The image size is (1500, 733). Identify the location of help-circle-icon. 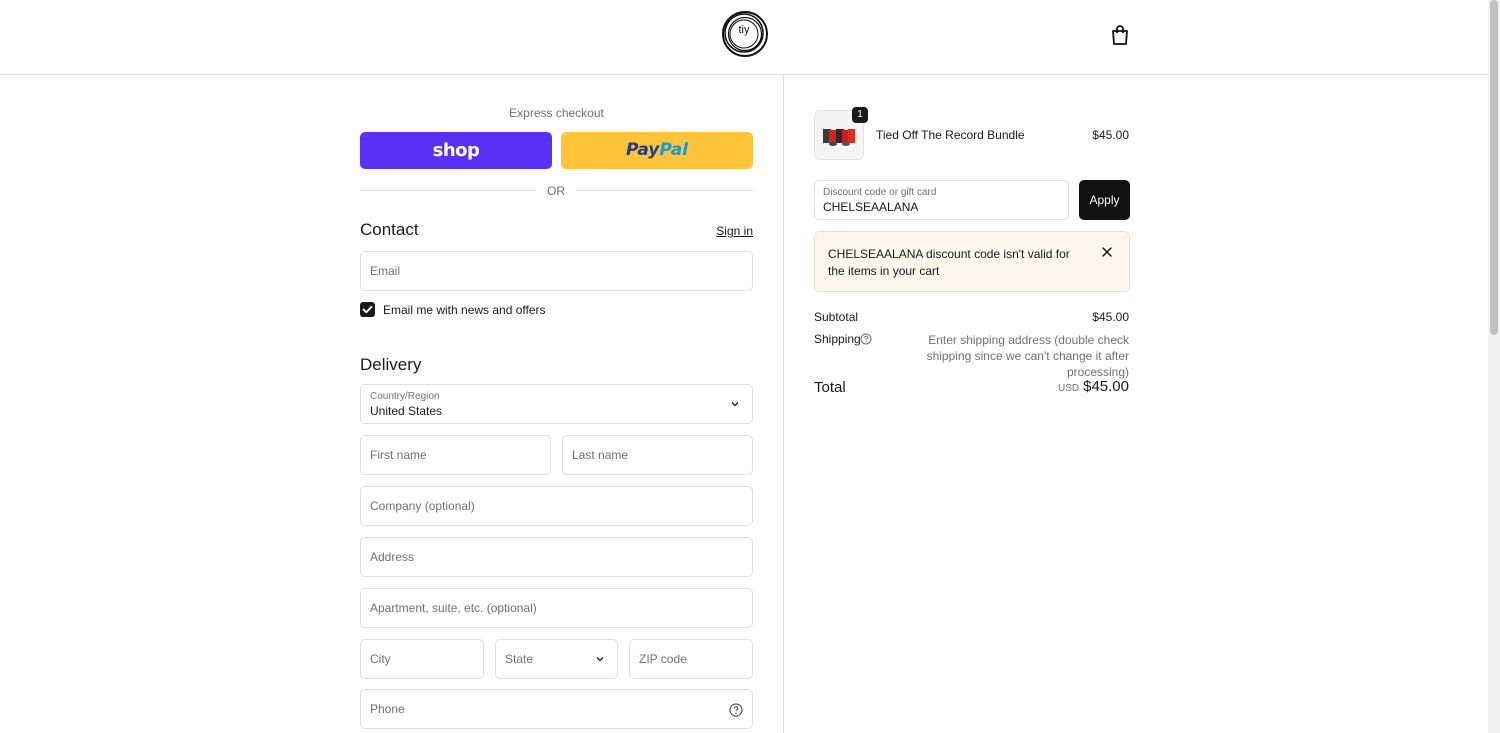
(736, 710).